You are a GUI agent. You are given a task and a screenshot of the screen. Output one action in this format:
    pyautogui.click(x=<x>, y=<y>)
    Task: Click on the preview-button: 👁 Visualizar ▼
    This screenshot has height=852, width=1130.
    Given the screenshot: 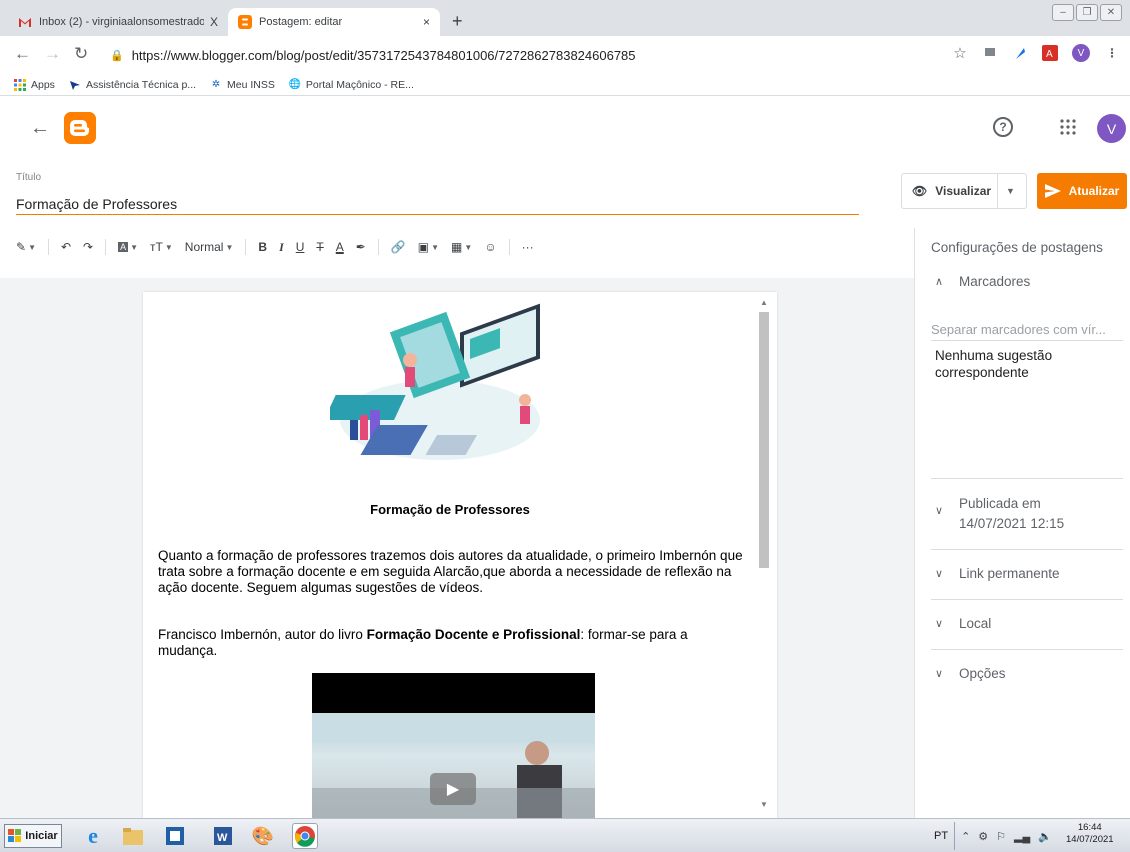 What is the action you would take?
    pyautogui.click(x=964, y=191)
    